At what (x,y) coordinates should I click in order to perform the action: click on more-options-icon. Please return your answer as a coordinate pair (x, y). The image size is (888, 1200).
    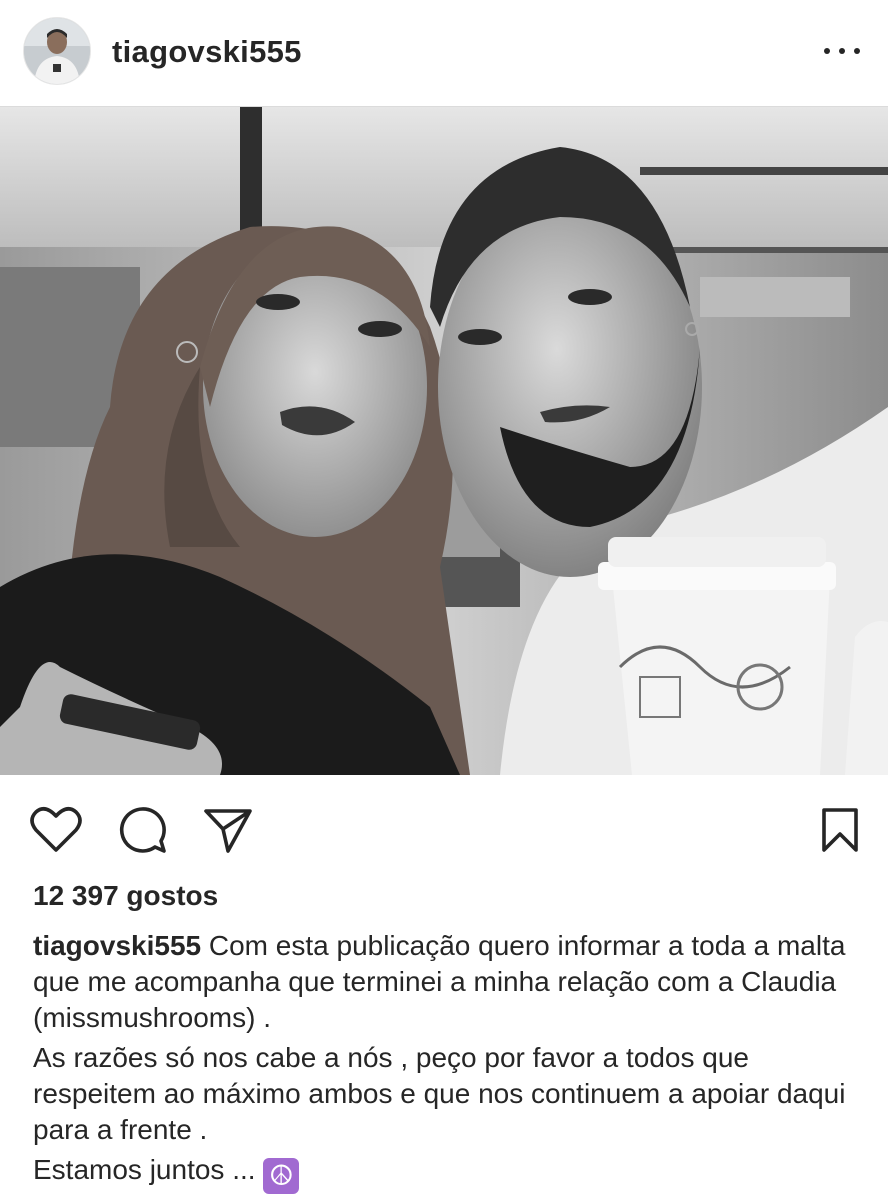
    Looking at the image, I should click on (842, 51).